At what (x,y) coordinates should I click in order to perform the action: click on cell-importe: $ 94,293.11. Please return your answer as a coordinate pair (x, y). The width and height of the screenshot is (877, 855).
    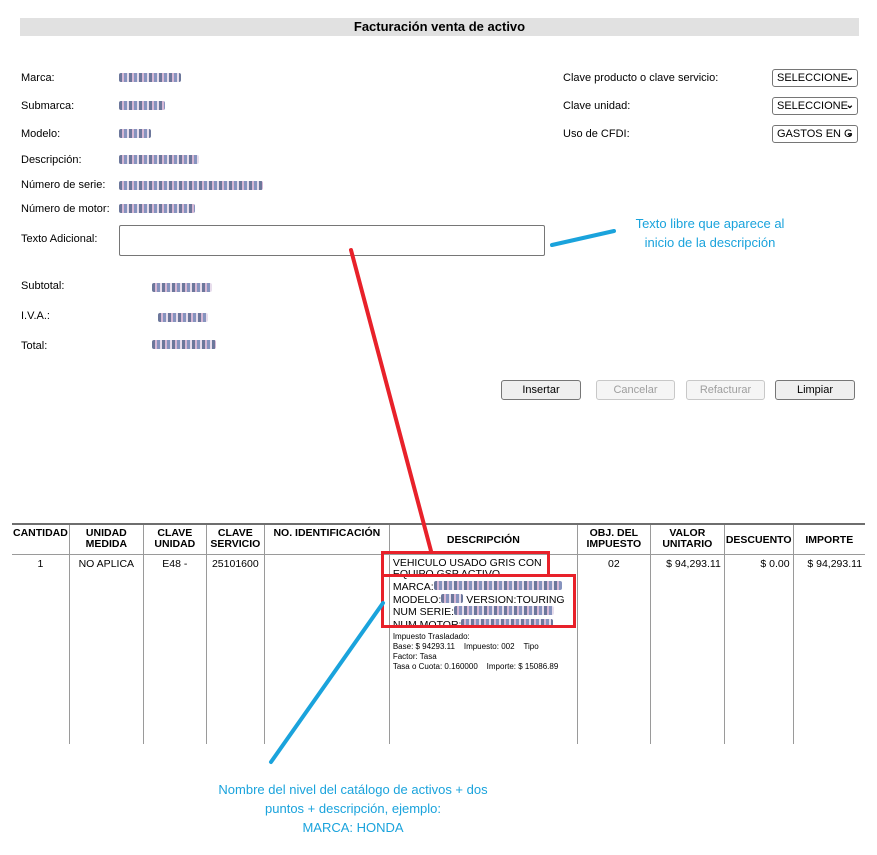
    Looking at the image, I should click on (829, 649).